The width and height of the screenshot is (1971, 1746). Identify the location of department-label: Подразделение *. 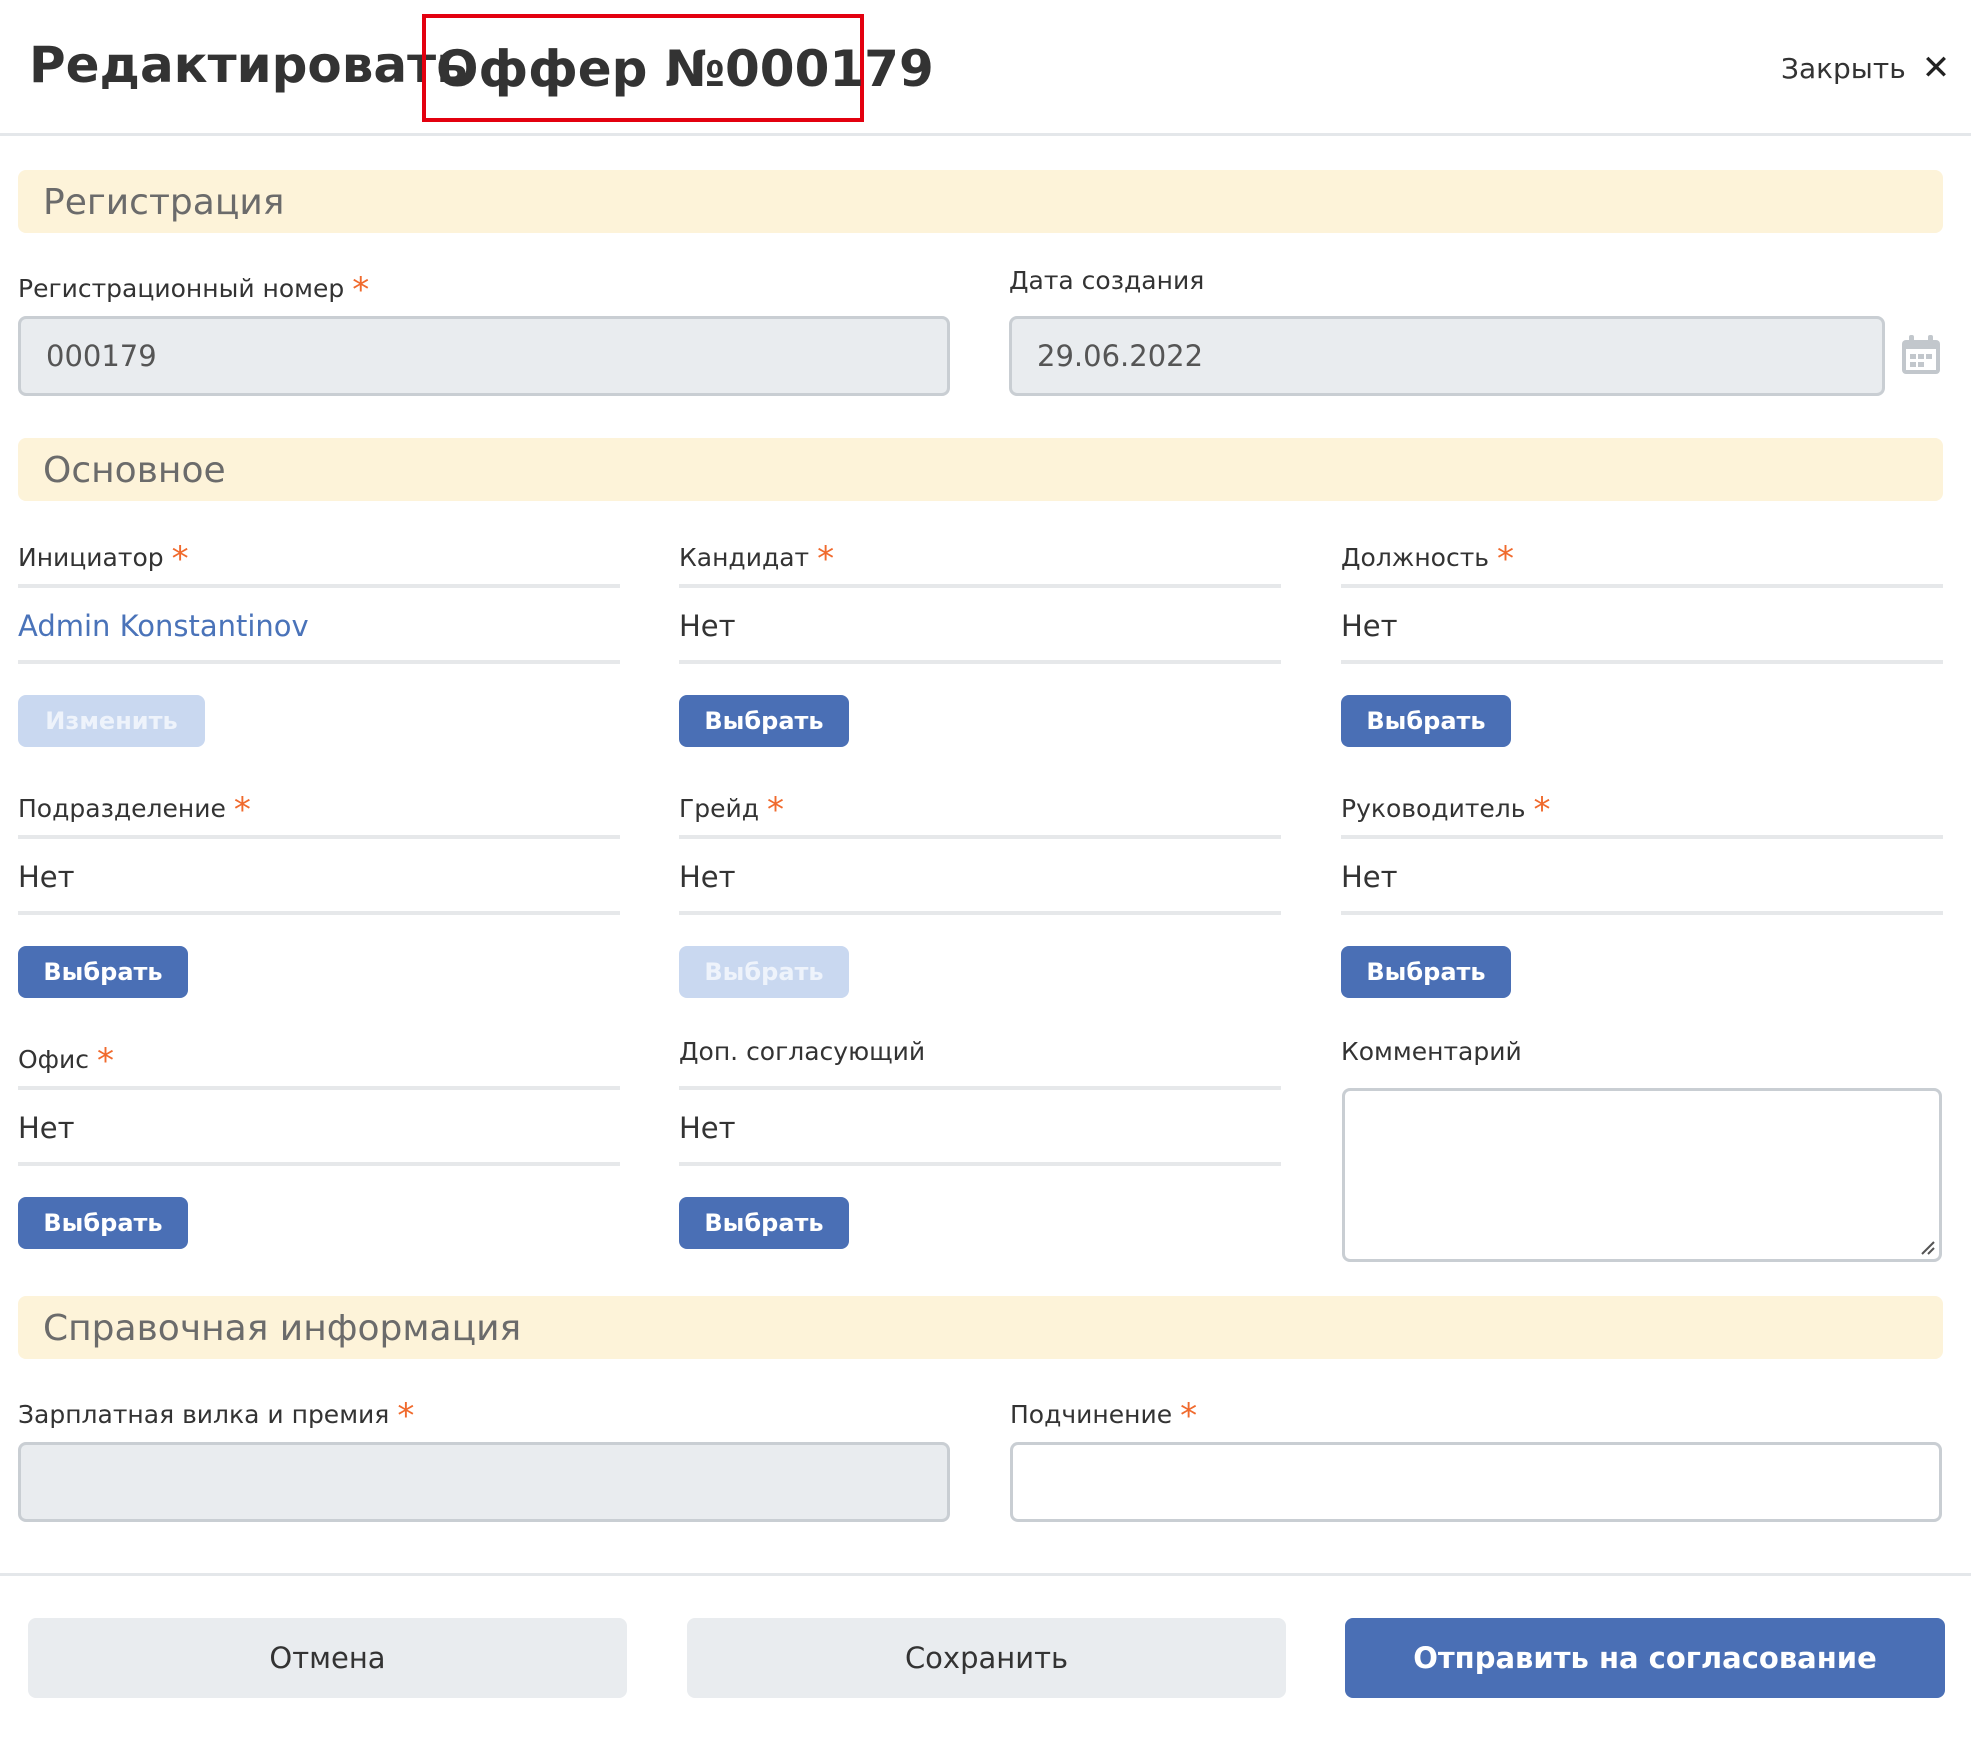
(134, 808).